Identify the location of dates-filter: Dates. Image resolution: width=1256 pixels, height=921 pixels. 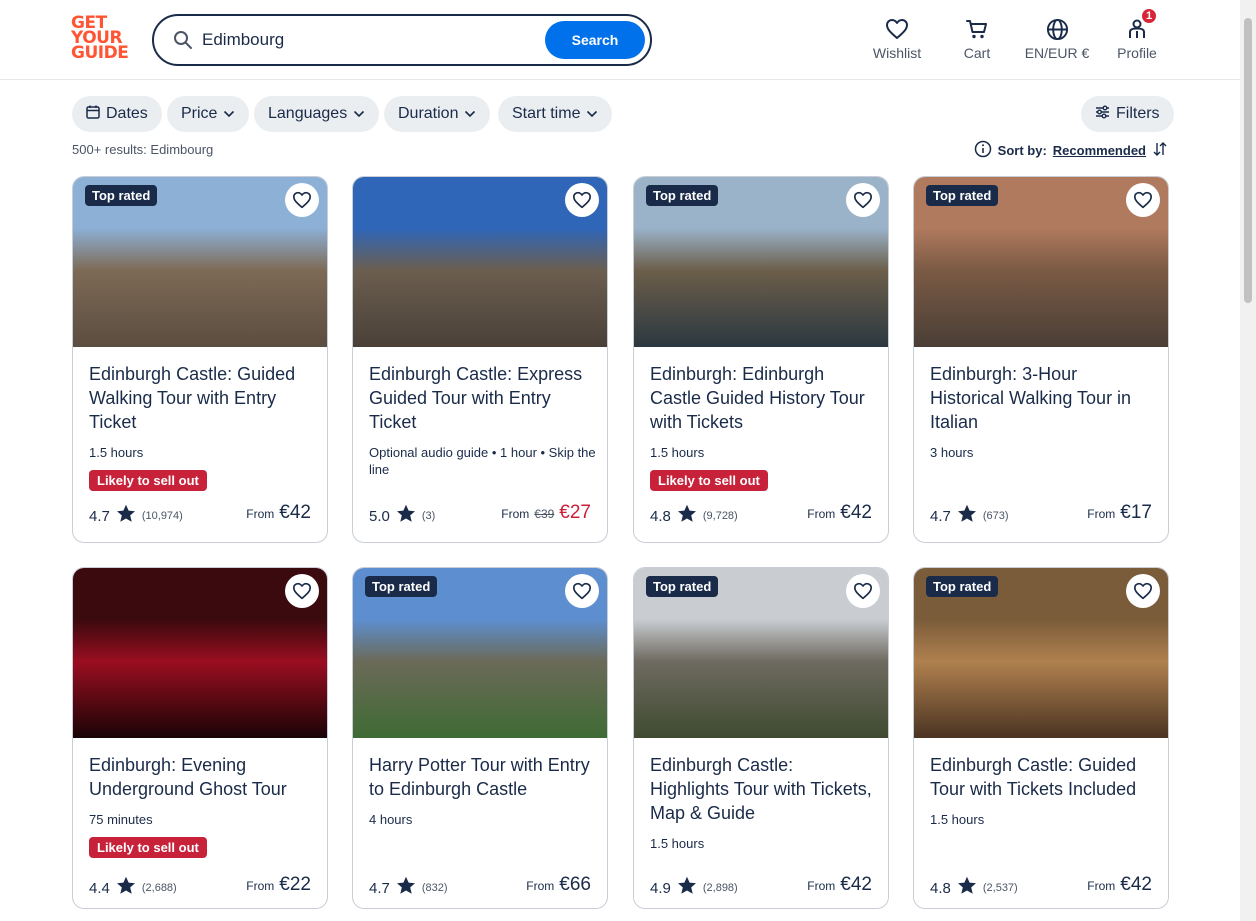
(117, 114).